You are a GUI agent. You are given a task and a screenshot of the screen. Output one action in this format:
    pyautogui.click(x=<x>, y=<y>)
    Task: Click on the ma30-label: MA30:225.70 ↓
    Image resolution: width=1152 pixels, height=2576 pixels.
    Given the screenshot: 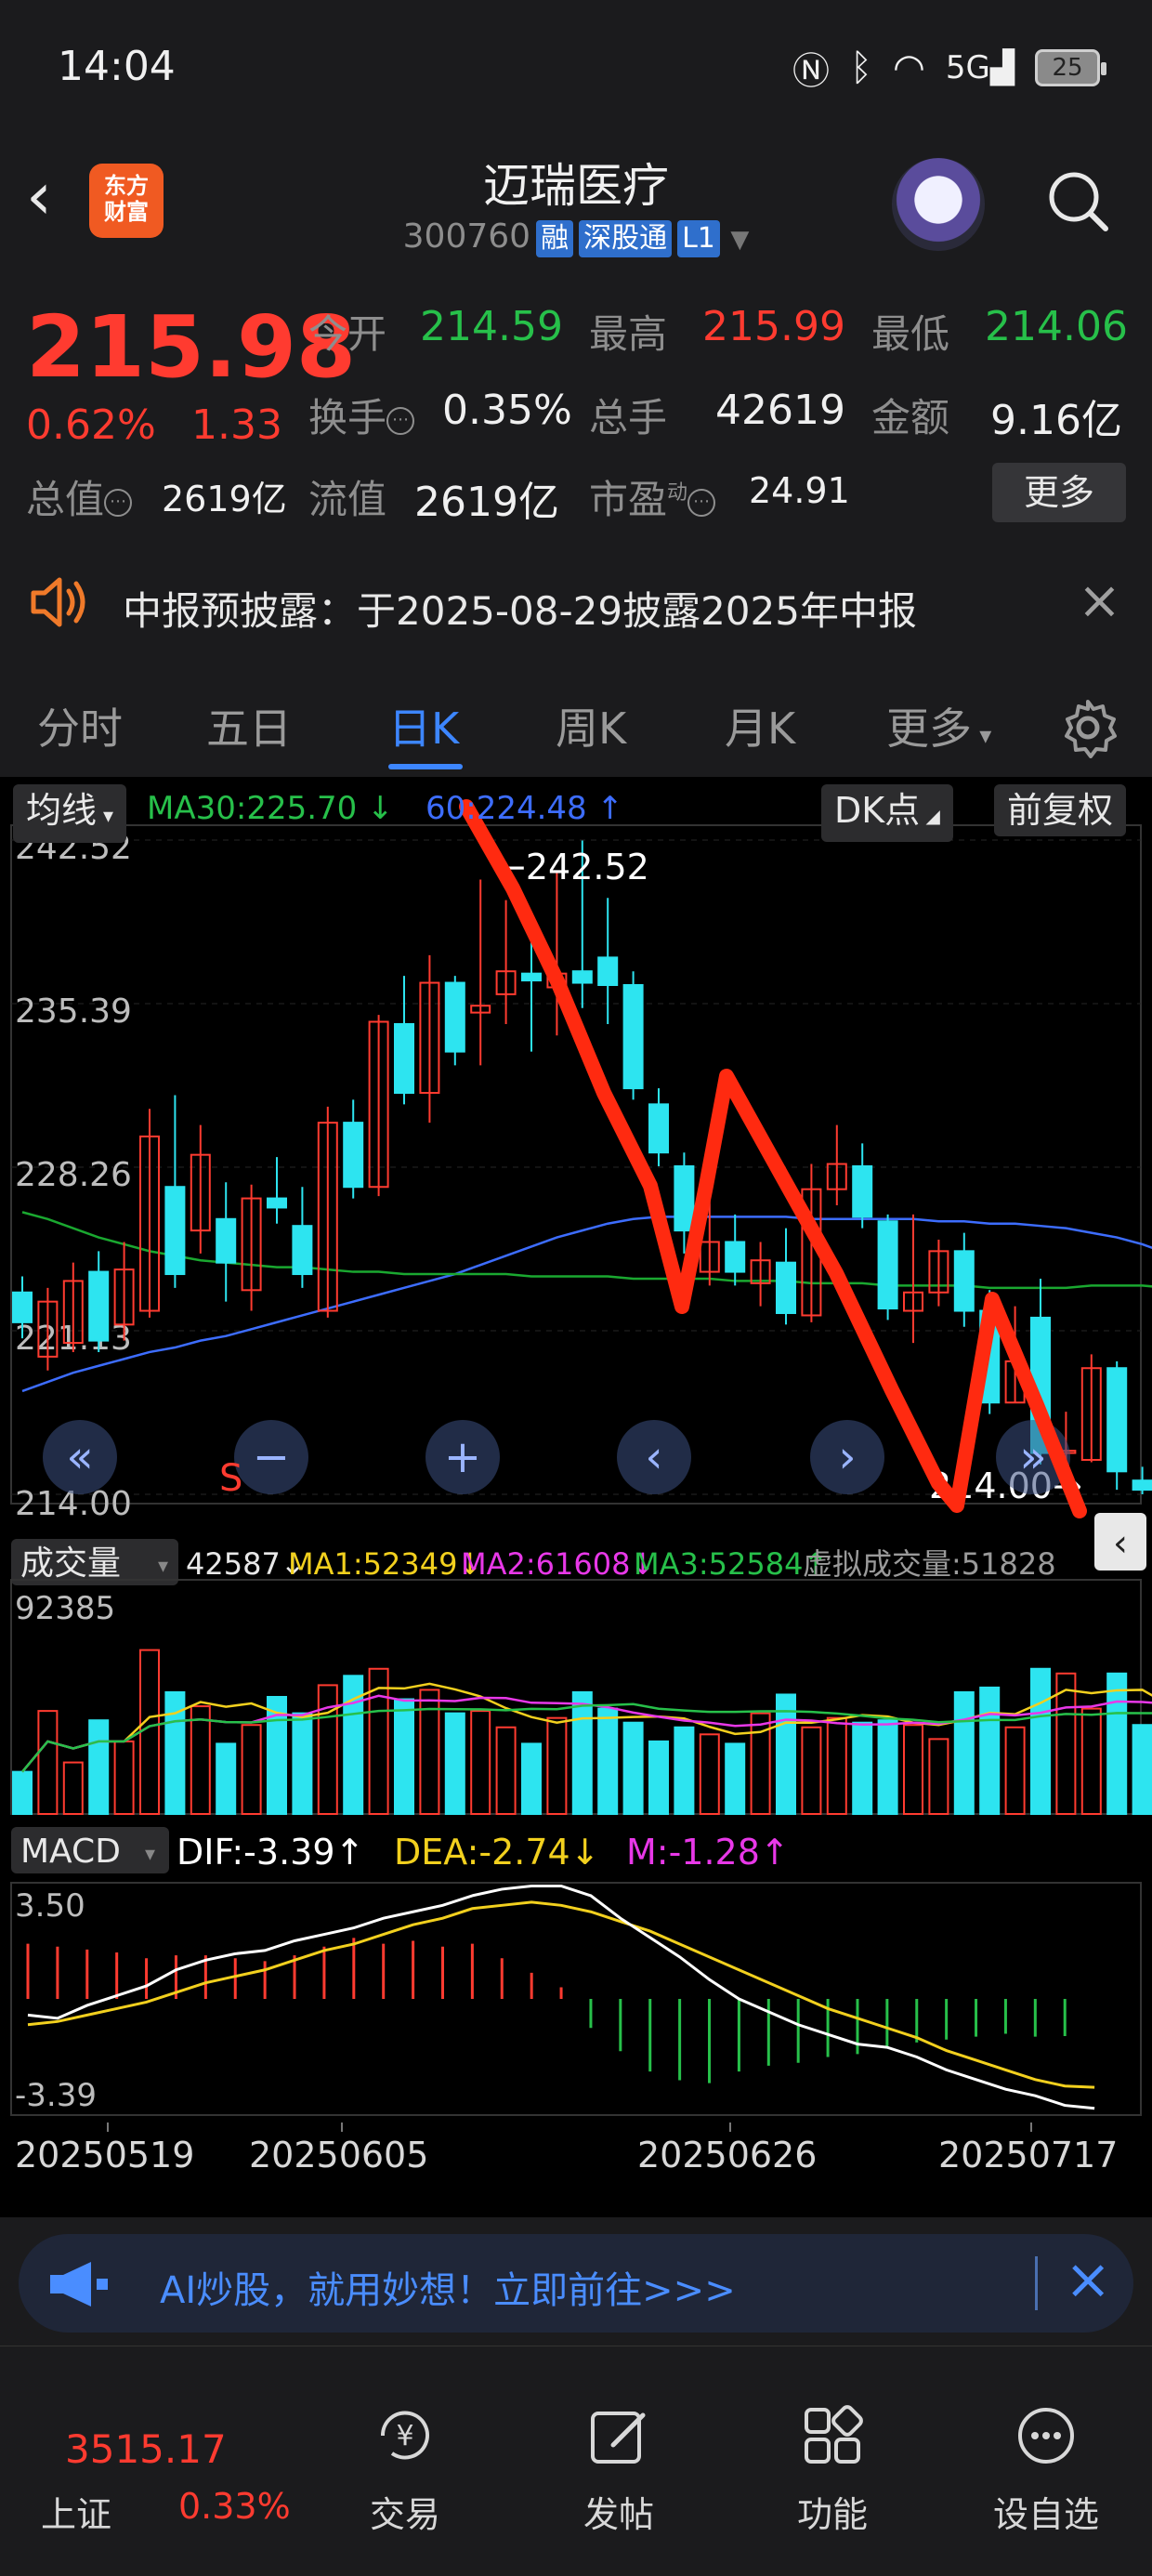 What is the action you would take?
    pyautogui.click(x=270, y=808)
    